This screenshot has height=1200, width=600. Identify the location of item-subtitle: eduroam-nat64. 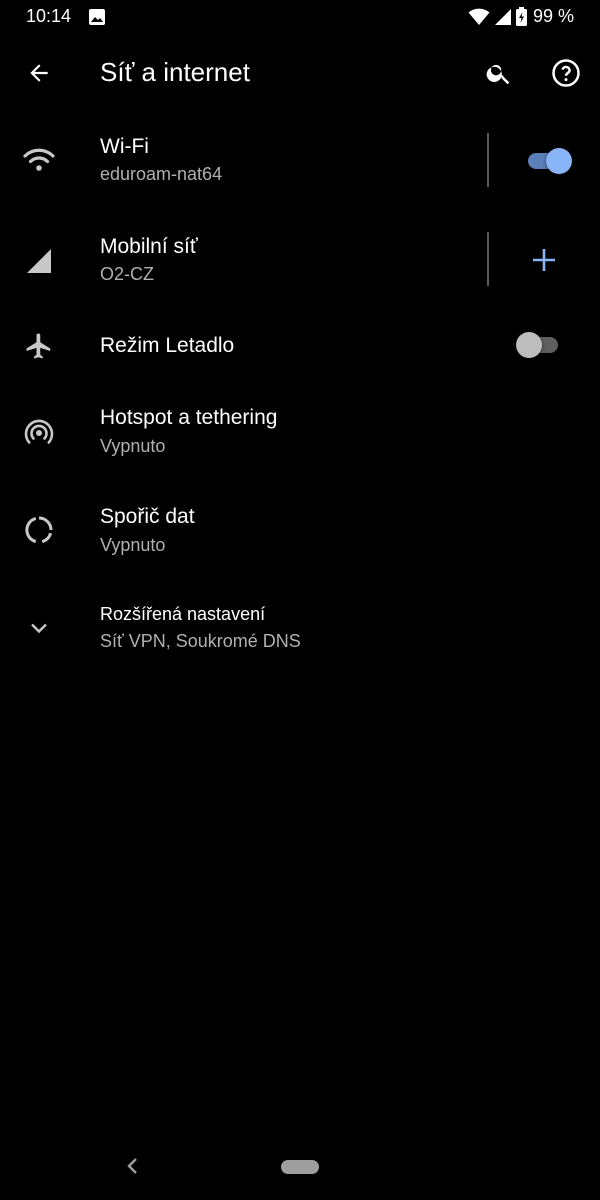
(161, 174).